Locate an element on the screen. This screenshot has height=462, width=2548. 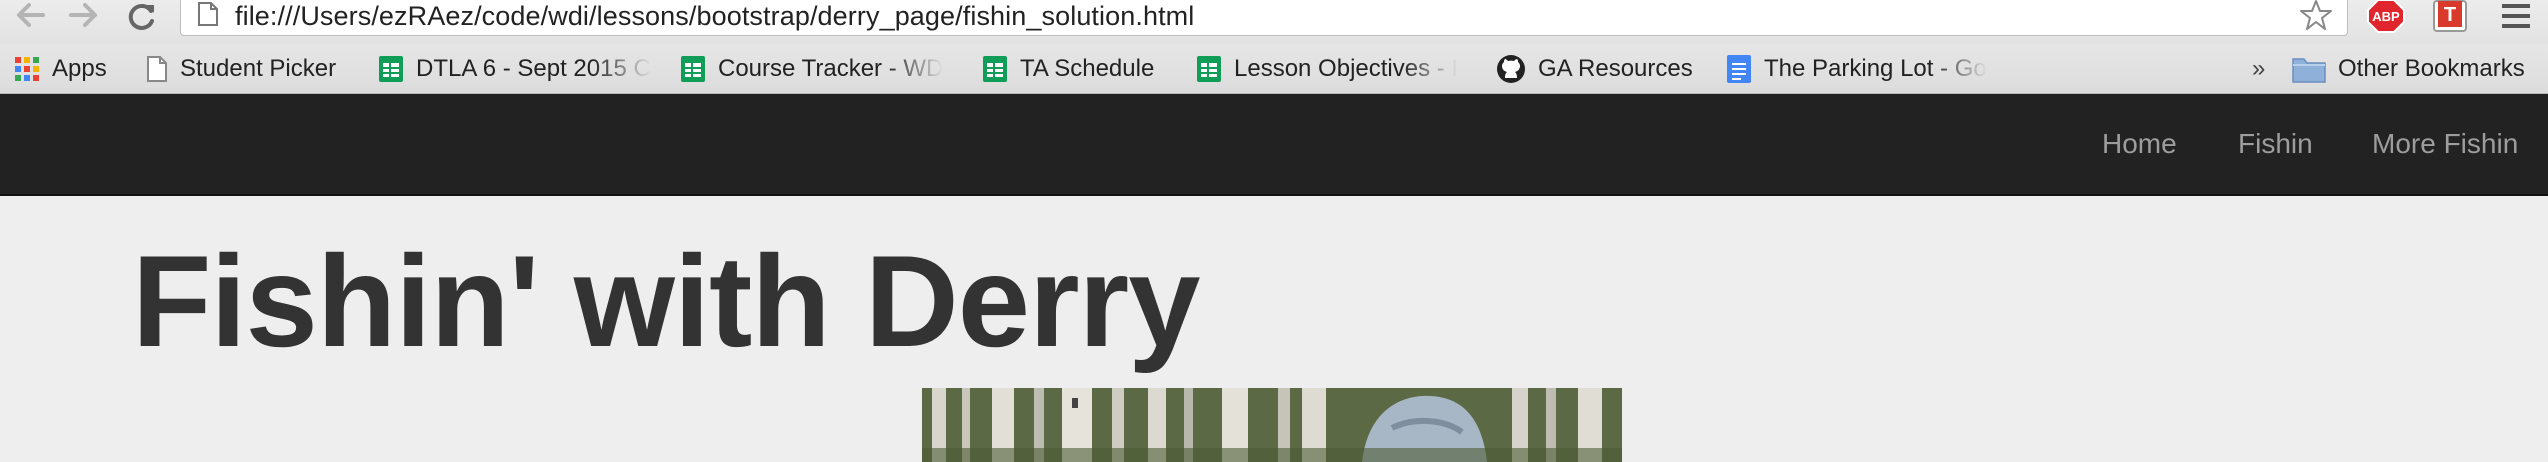
bookmark-apps: Apps is located at coordinates (60, 69).